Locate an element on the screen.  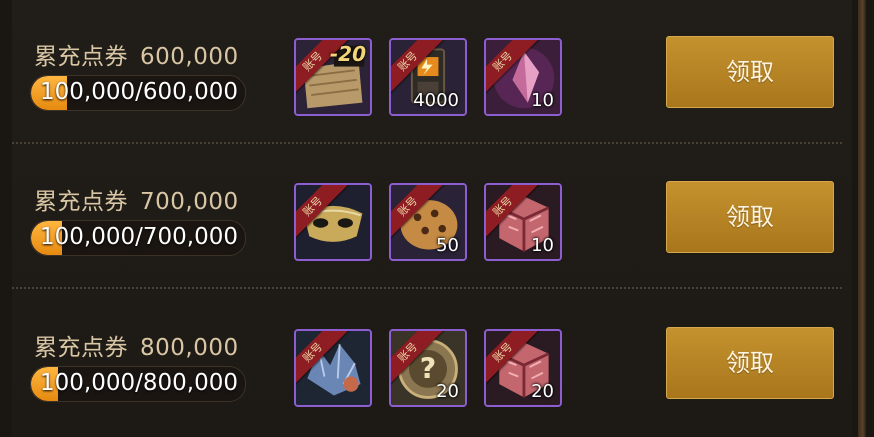
reward-item-cookie: 账号 50 is located at coordinates (428, 222).